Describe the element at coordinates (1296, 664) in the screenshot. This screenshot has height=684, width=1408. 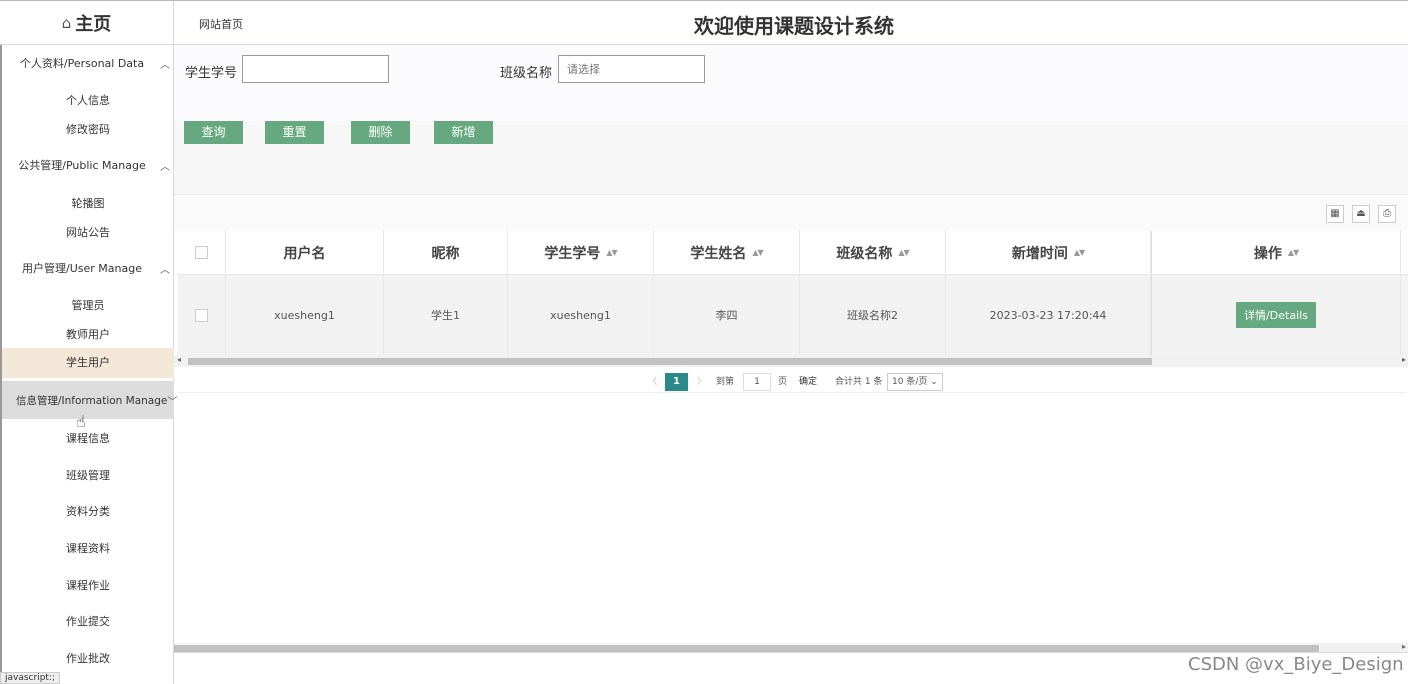
I see `watermark: CSDN @vx_Biye_Design` at that location.